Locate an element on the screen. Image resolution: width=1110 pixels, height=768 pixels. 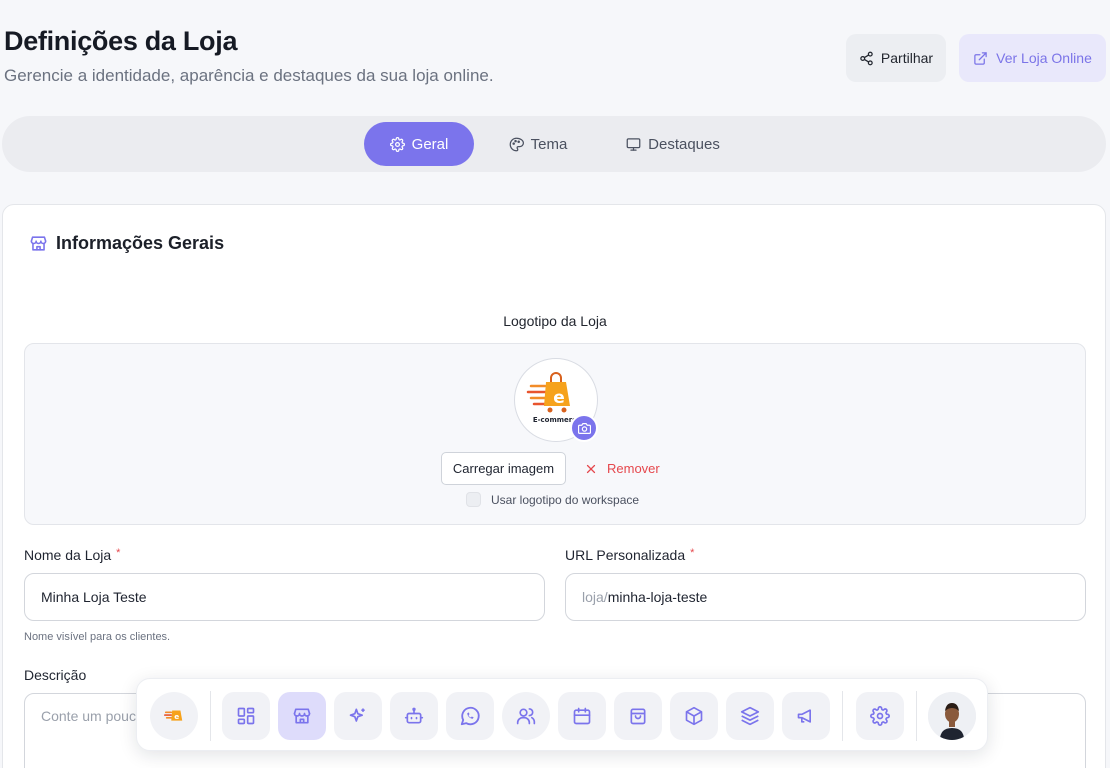
store-name-label: Nome da Loja * is located at coordinates (72, 555).